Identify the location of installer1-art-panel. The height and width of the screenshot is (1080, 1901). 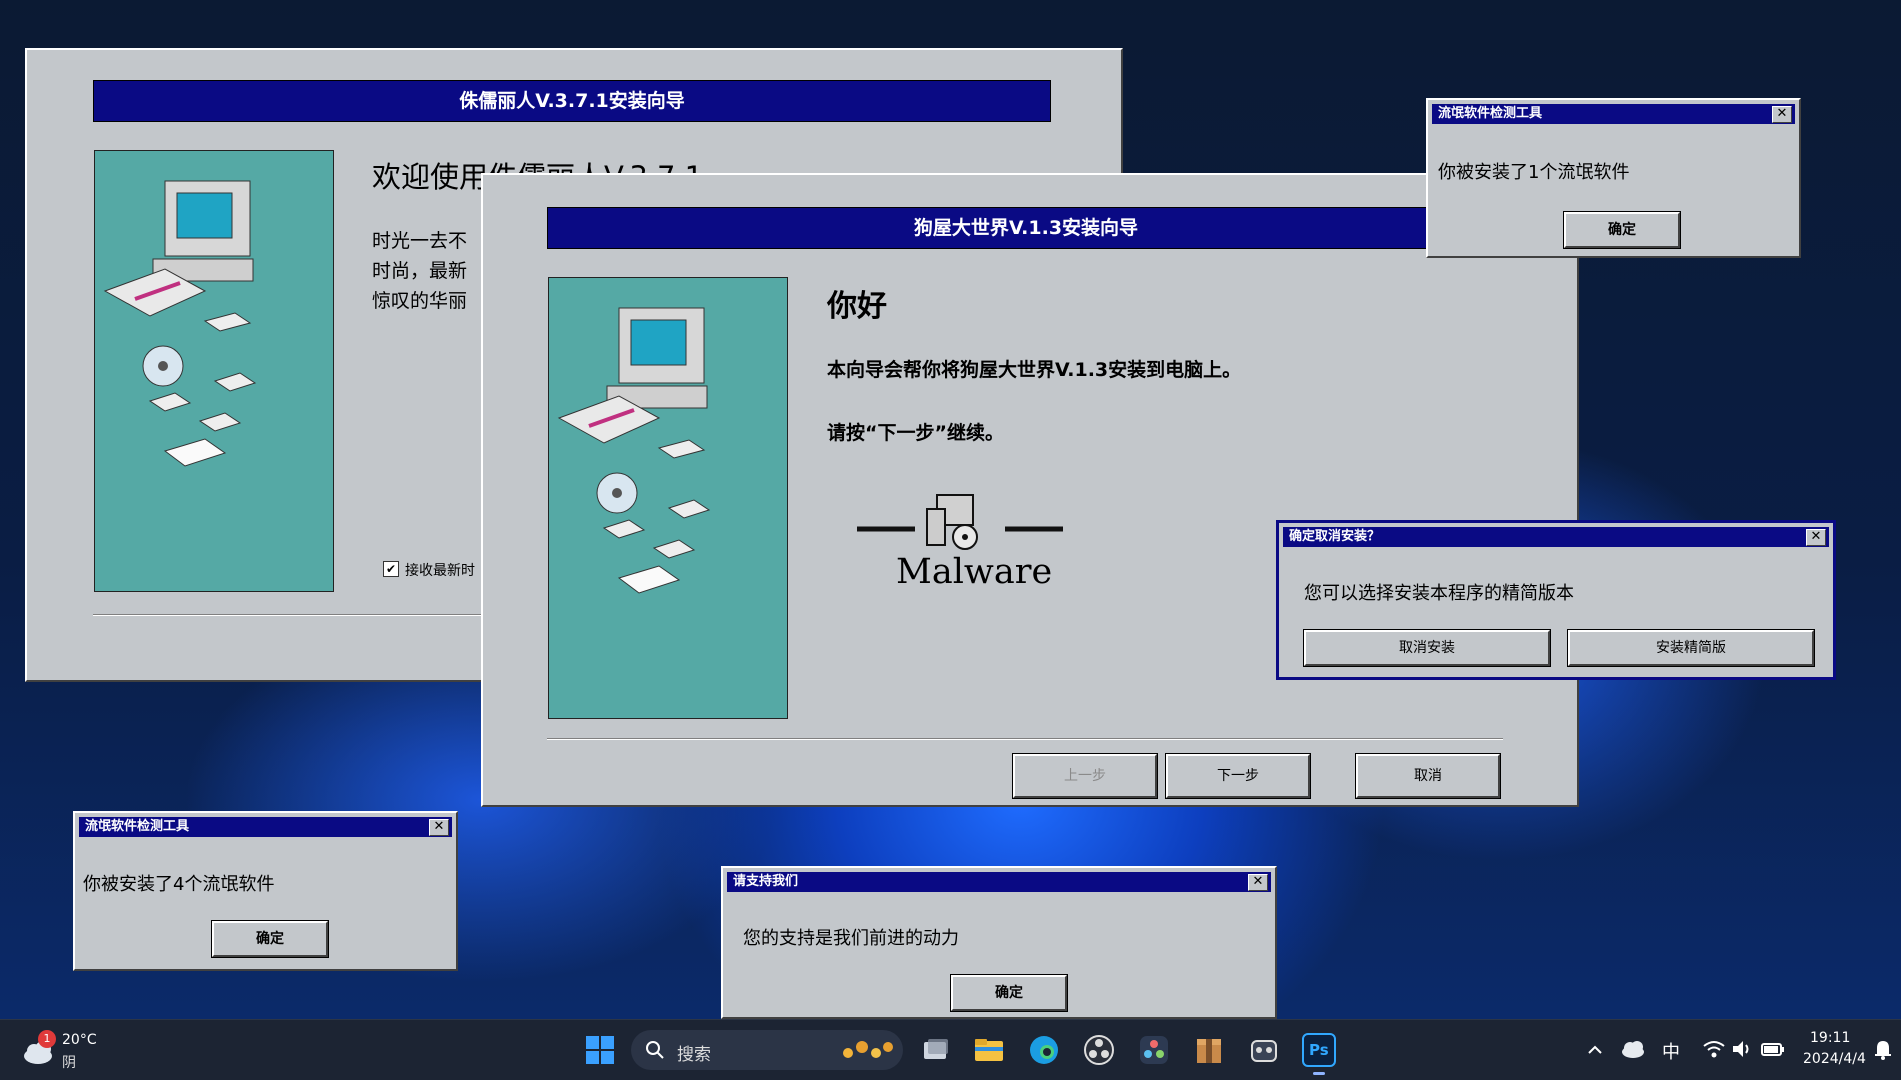
(214, 371).